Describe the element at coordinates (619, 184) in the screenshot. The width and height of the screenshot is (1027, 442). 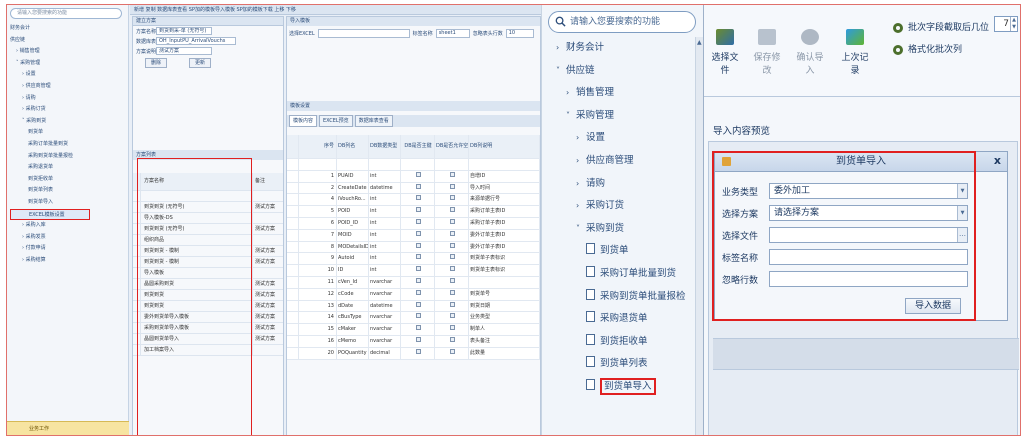
I see `nav-item-6: › 请购` at that location.